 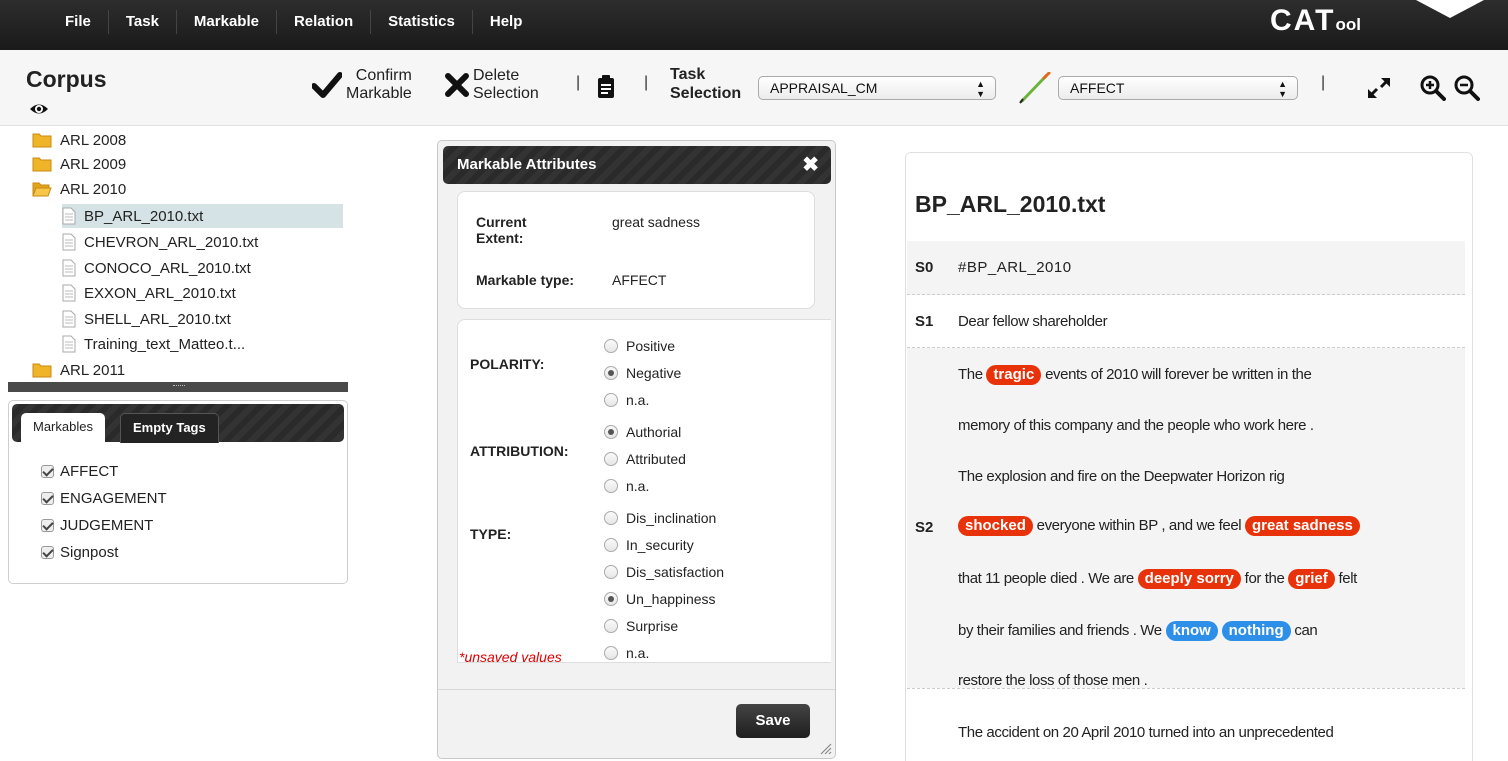 What do you see at coordinates (104, 498) in the screenshot?
I see `tag-filter-engagement: ENGAGEMENT` at bounding box center [104, 498].